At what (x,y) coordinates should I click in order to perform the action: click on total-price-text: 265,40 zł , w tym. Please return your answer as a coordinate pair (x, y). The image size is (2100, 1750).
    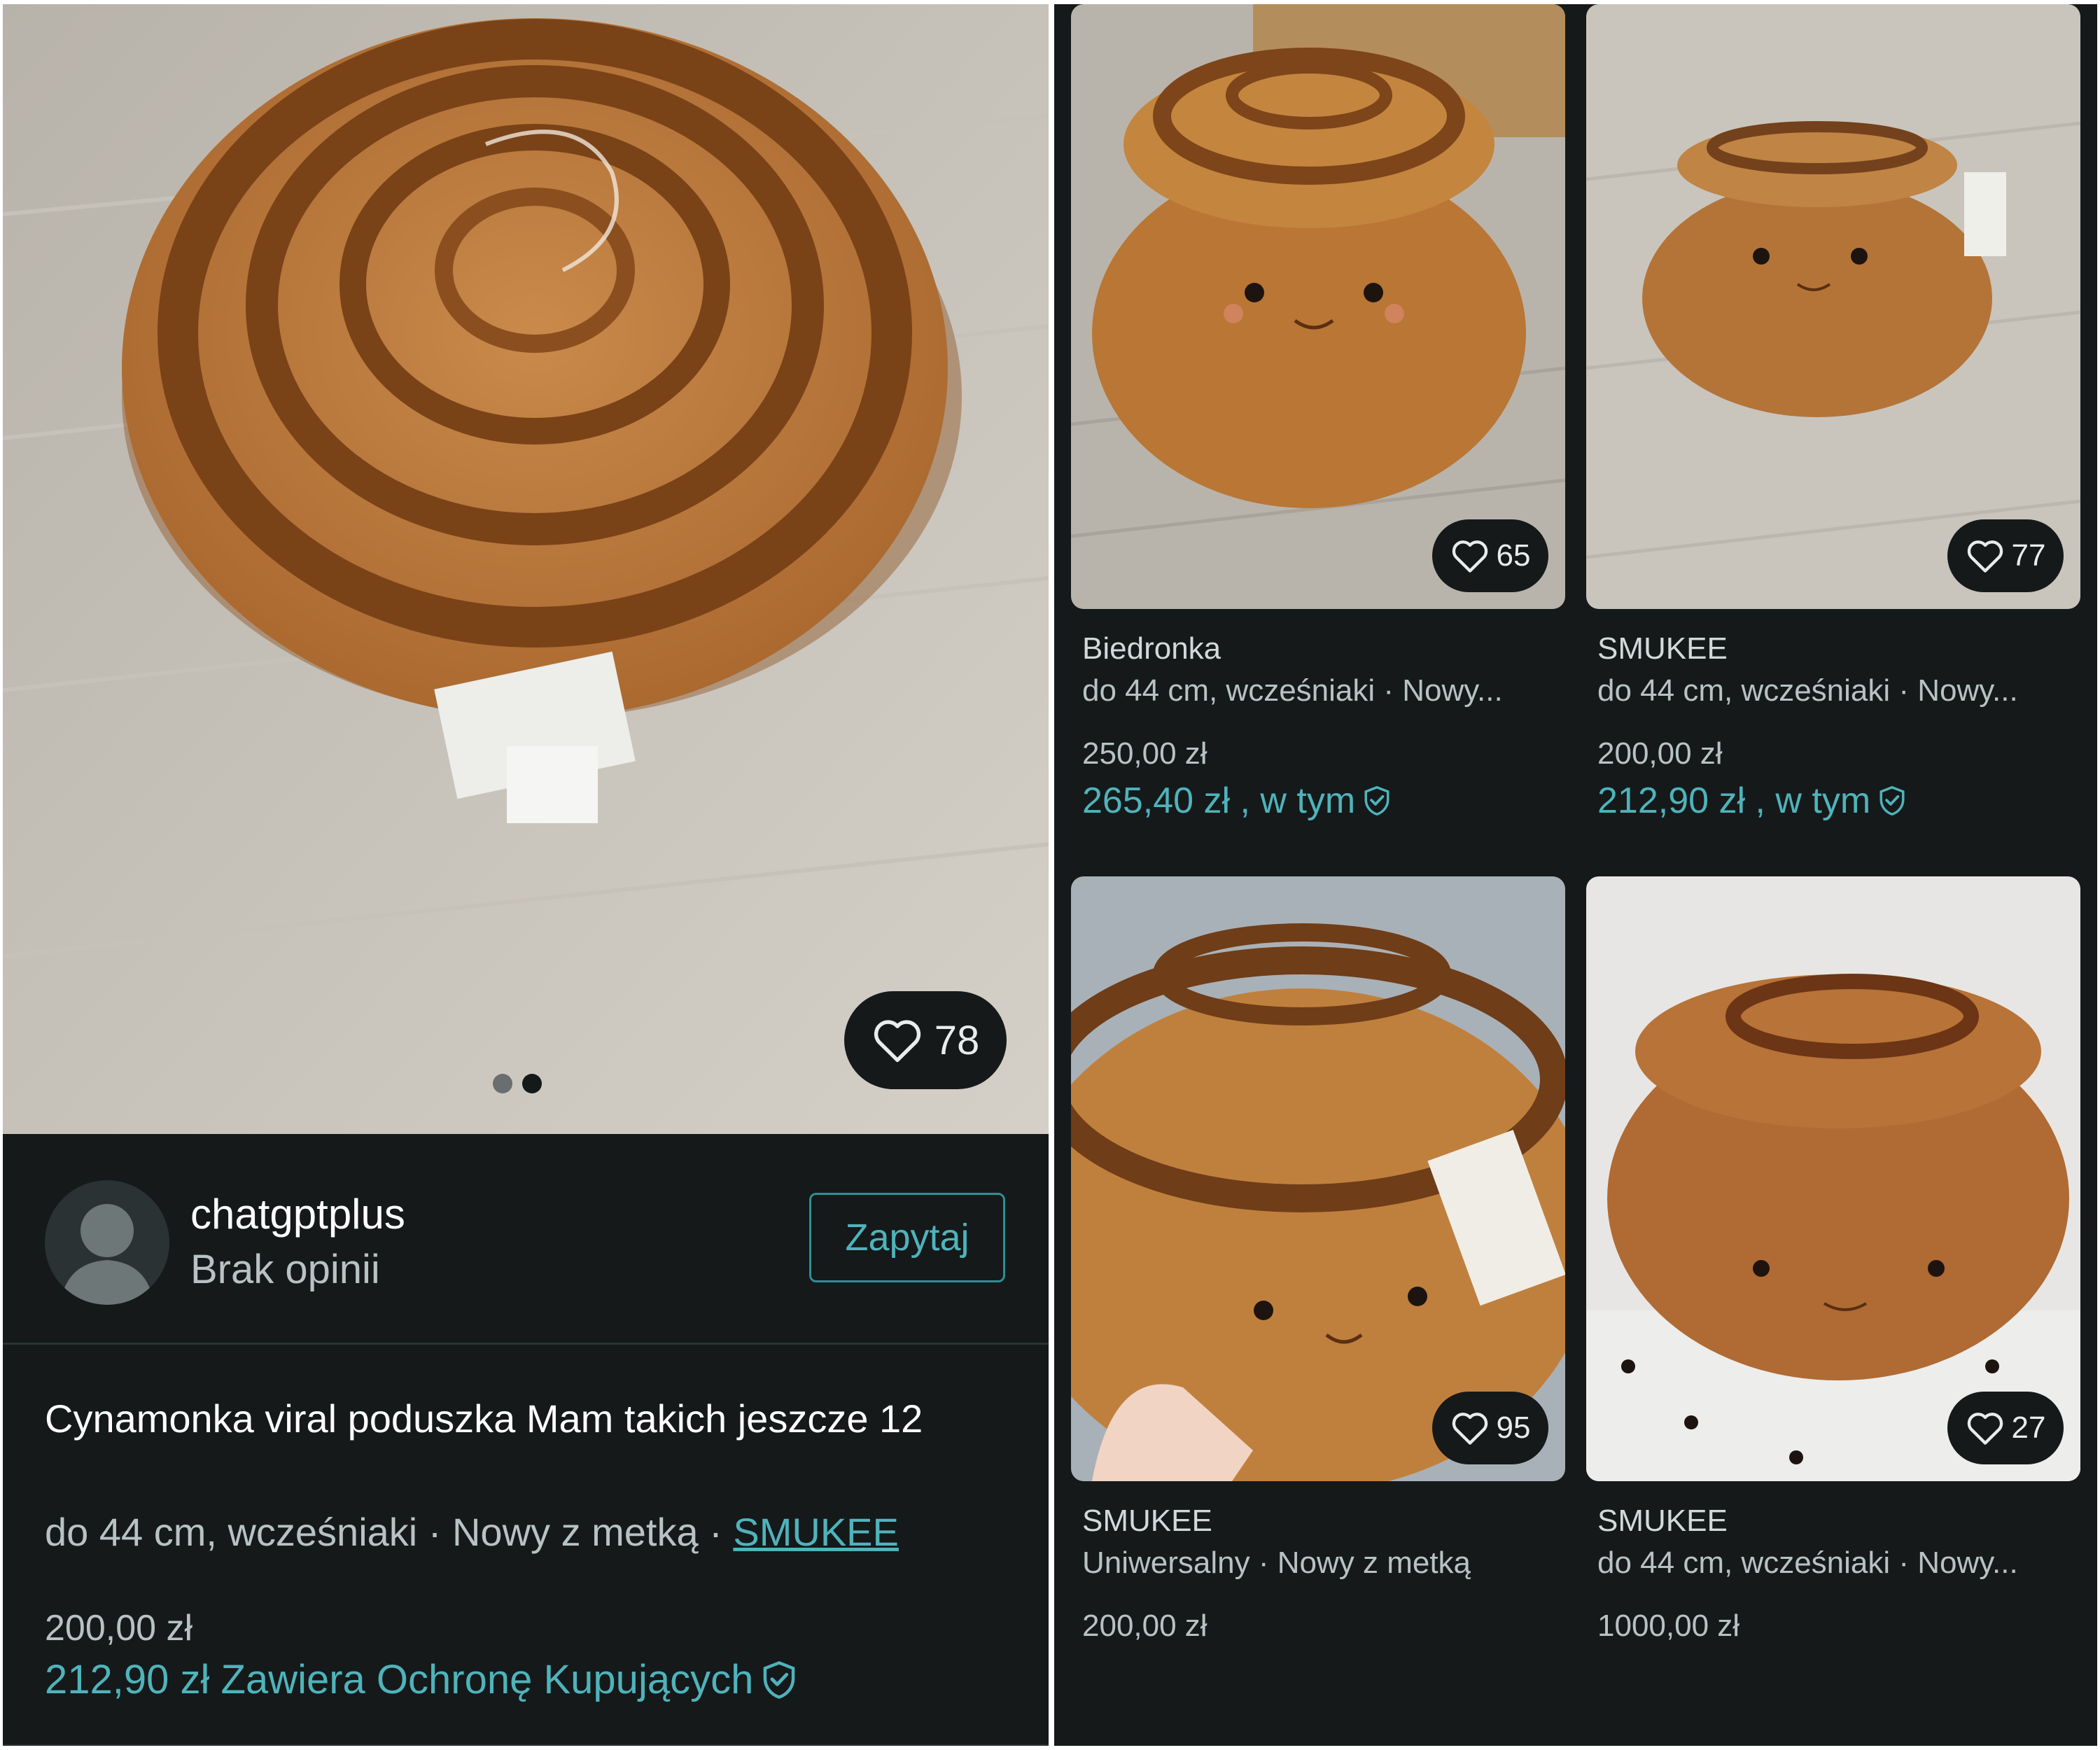
    Looking at the image, I should click on (1219, 800).